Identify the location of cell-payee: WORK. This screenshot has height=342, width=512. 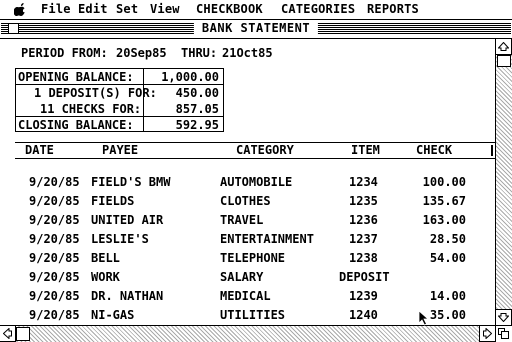
(105, 277).